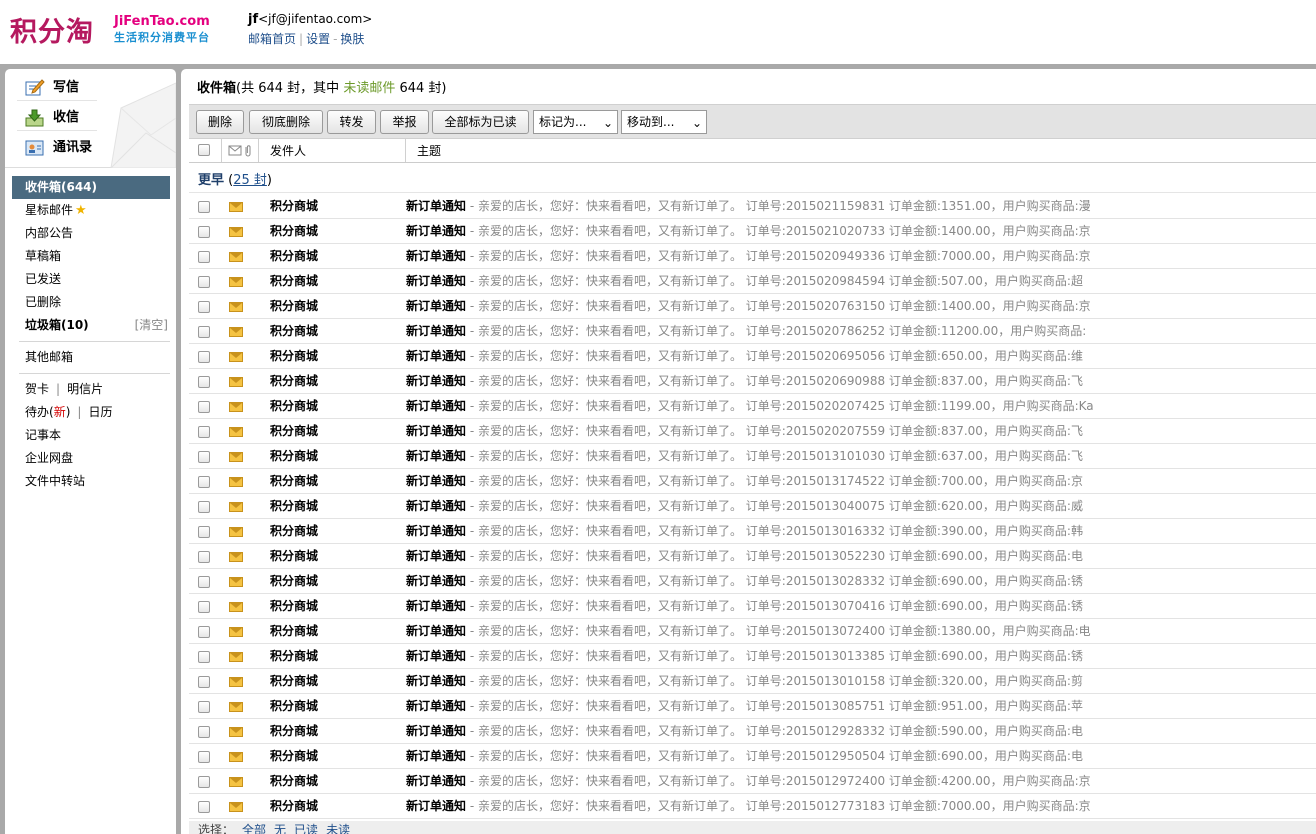 This screenshot has height=834, width=1316. What do you see at coordinates (57, 88) in the screenshot?
I see `write-mail-button: 写信` at bounding box center [57, 88].